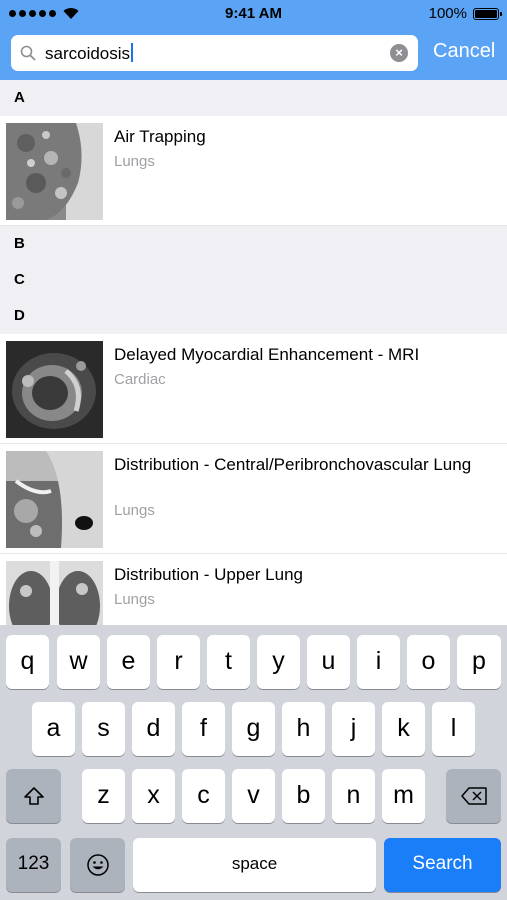  What do you see at coordinates (28, 53) in the screenshot?
I see `search-icon` at bounding box center [28, 53].